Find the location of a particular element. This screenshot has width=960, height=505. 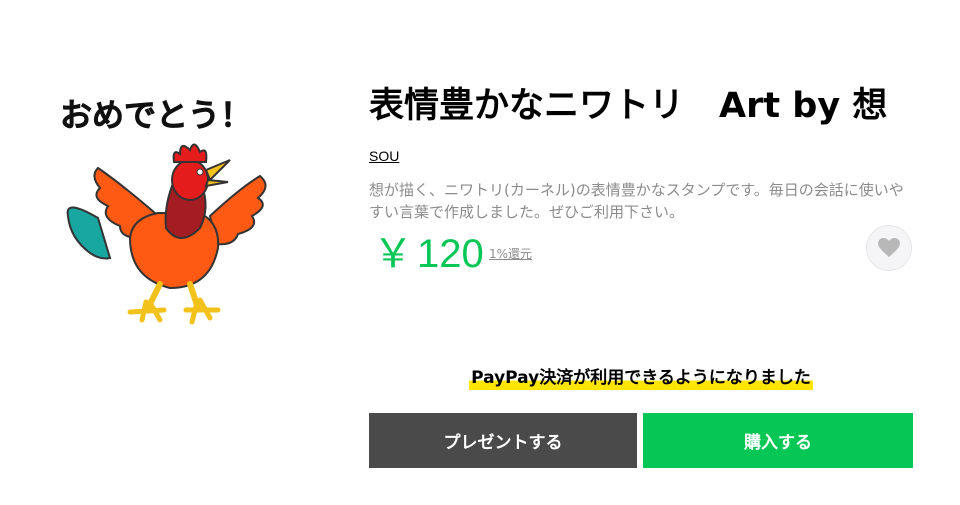

buy-button: 購入する is located at coordinates (778, 440).